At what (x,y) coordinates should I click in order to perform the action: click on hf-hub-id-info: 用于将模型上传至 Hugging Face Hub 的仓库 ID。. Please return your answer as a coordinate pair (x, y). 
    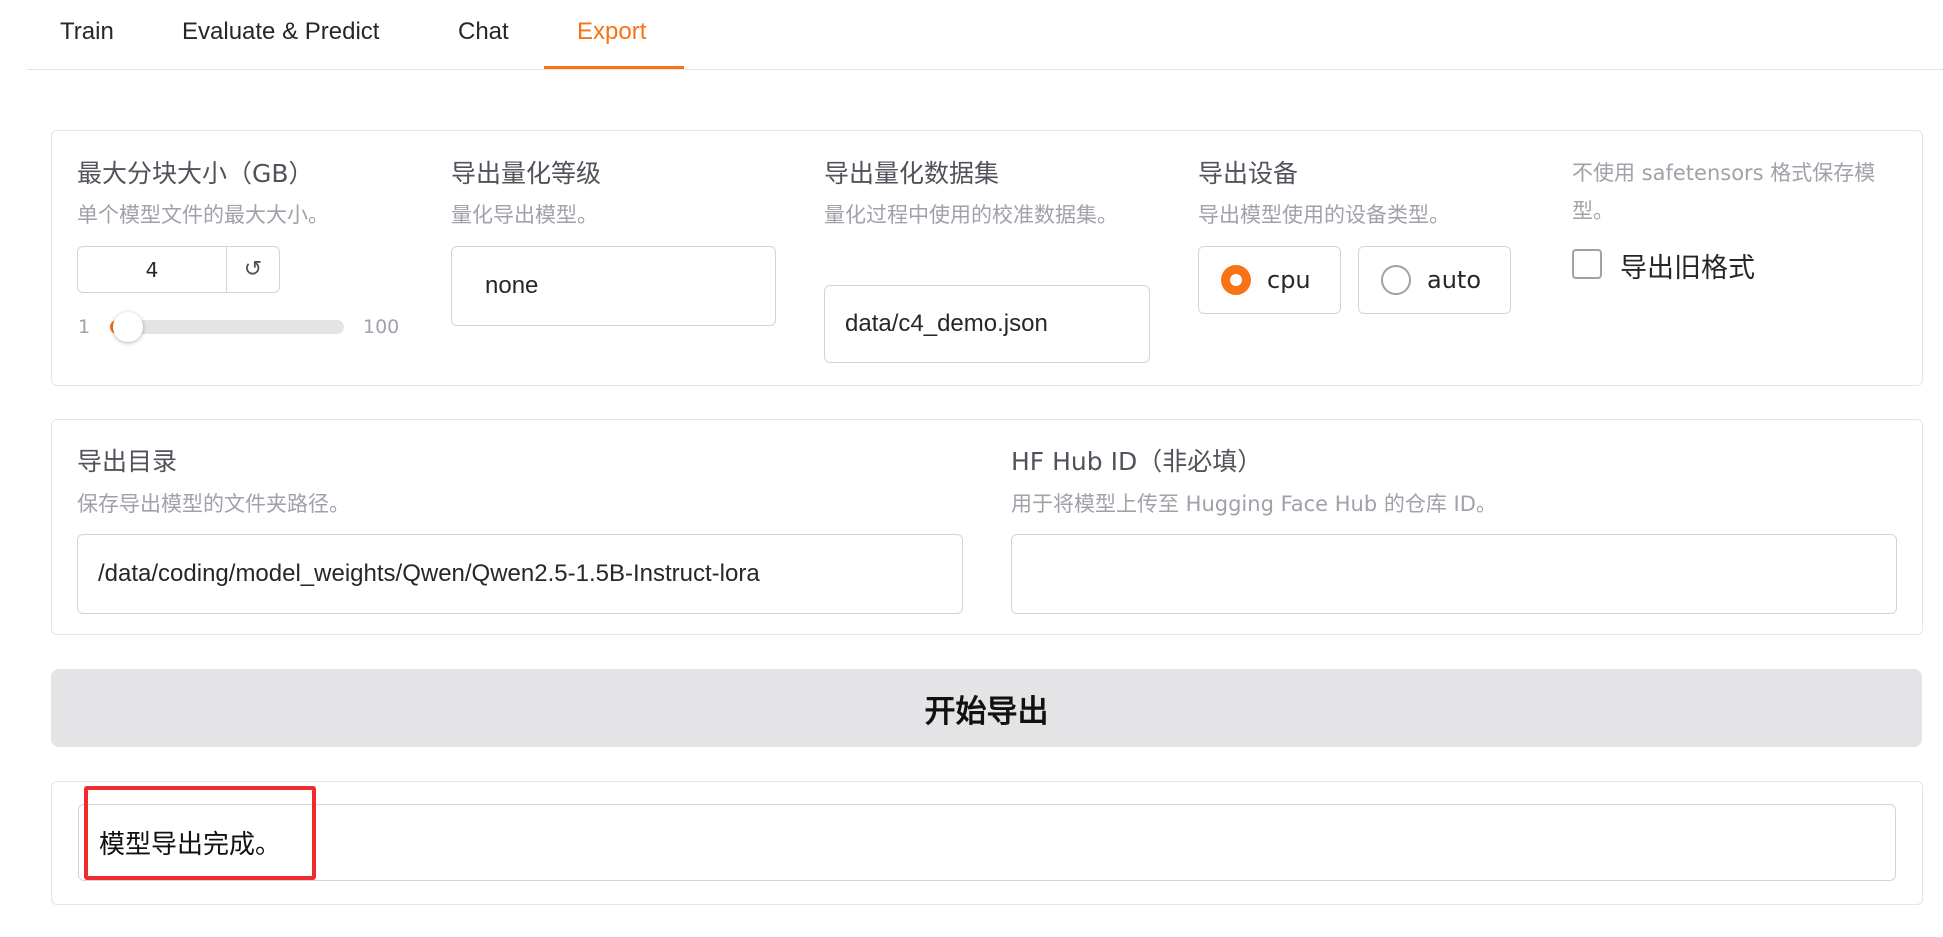
    Looking at the image, I should click on (1254, 504).